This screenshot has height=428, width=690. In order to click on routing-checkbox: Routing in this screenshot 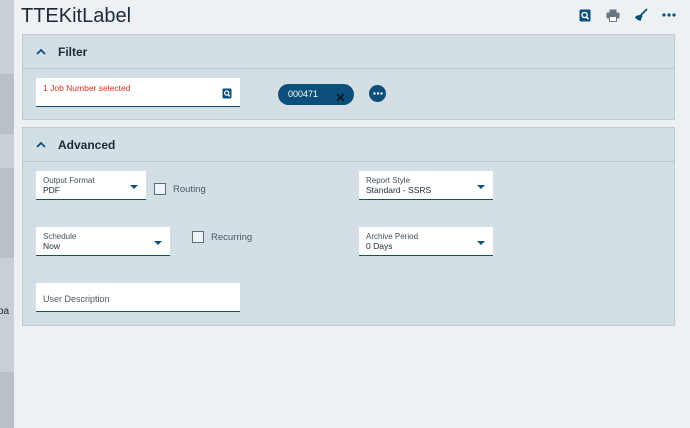, I will do `click(180, 189)`.